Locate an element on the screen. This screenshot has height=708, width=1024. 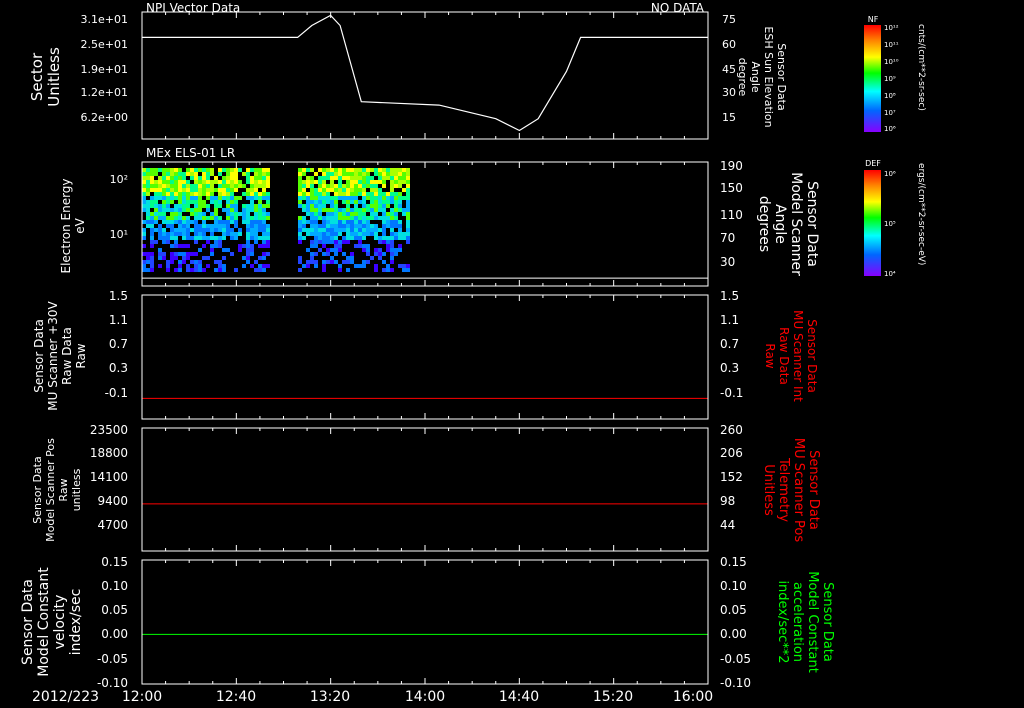
nf-colorbar-label: NF is located at coordinates (873, 19).